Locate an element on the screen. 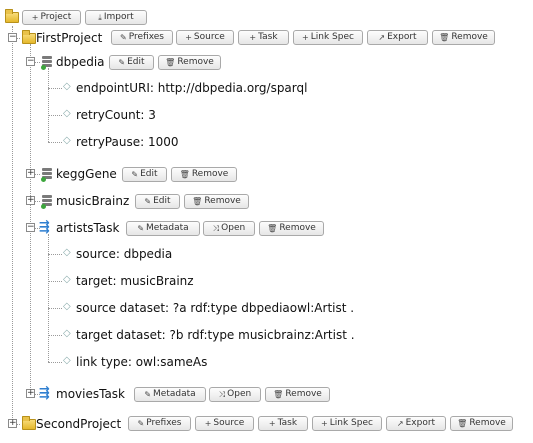  collapse-toggle-artiststask: − is located at coordinates (30, 227).